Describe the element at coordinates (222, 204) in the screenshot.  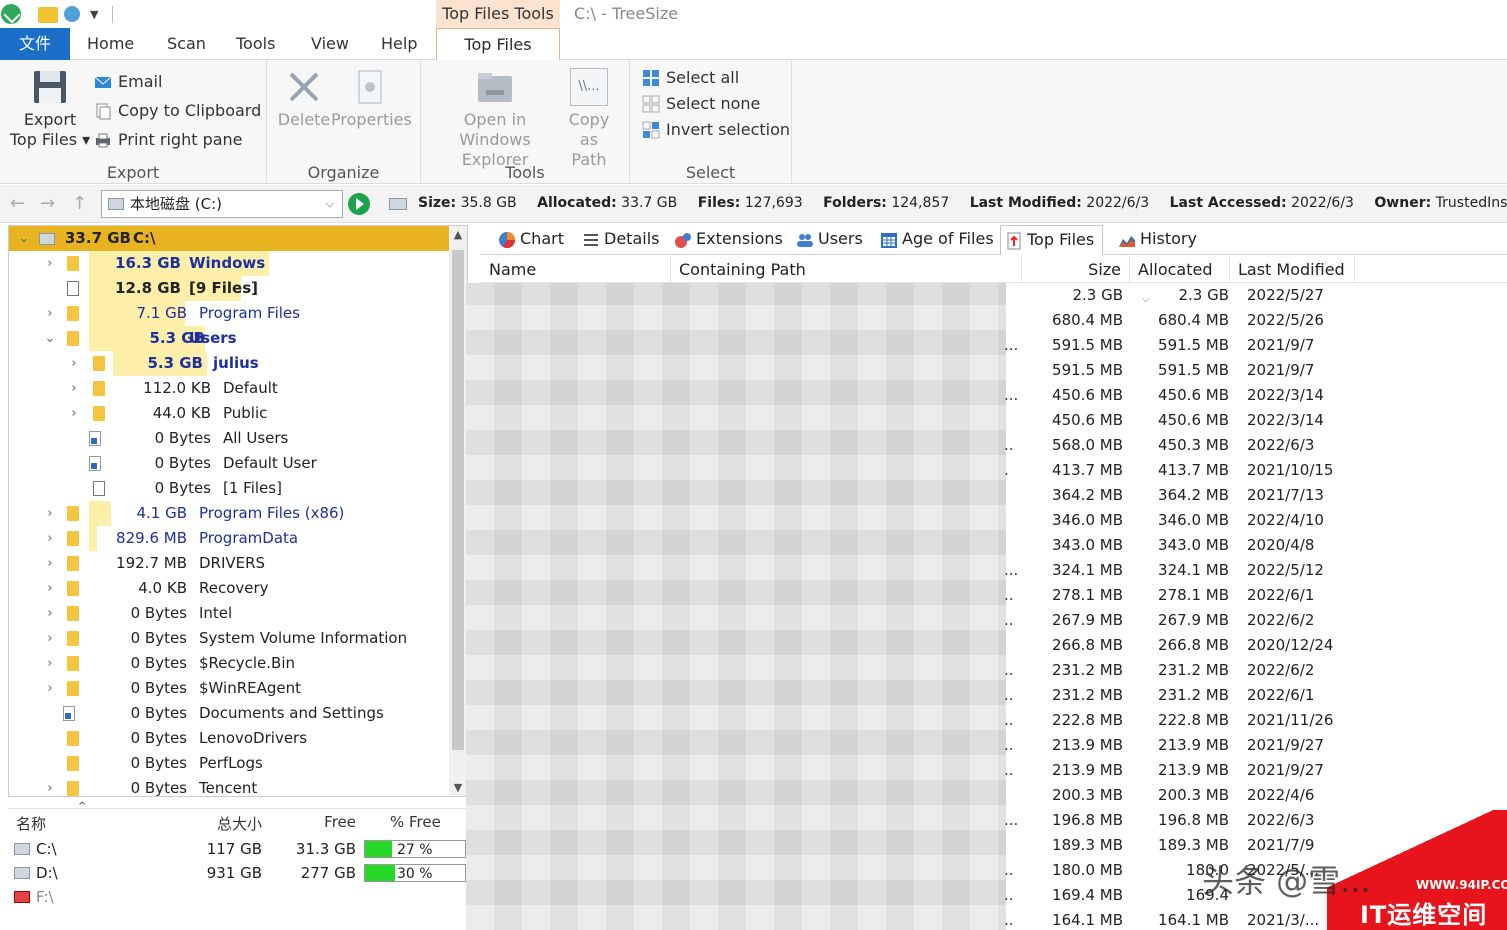
I see `drive-select: 本地磁盘 (C:) ⌵` at that location.